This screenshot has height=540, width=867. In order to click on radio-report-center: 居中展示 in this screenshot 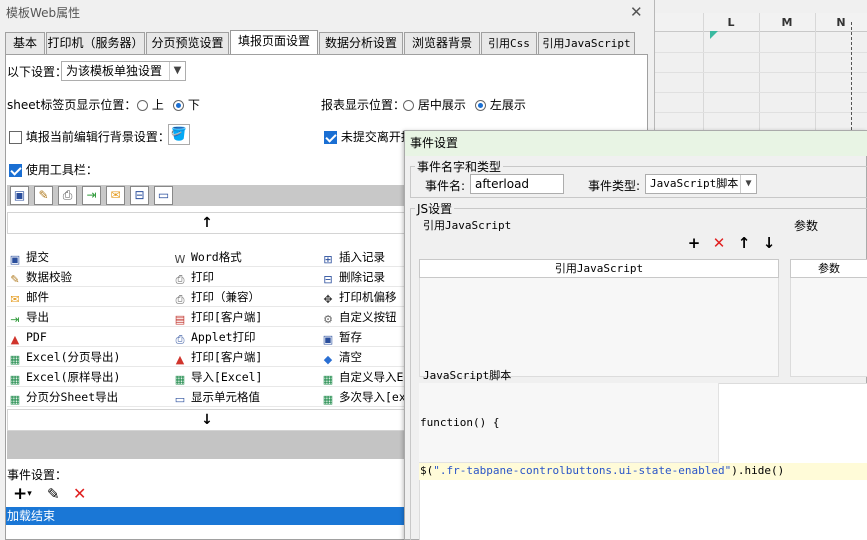, I will do `click(434, 104)`.